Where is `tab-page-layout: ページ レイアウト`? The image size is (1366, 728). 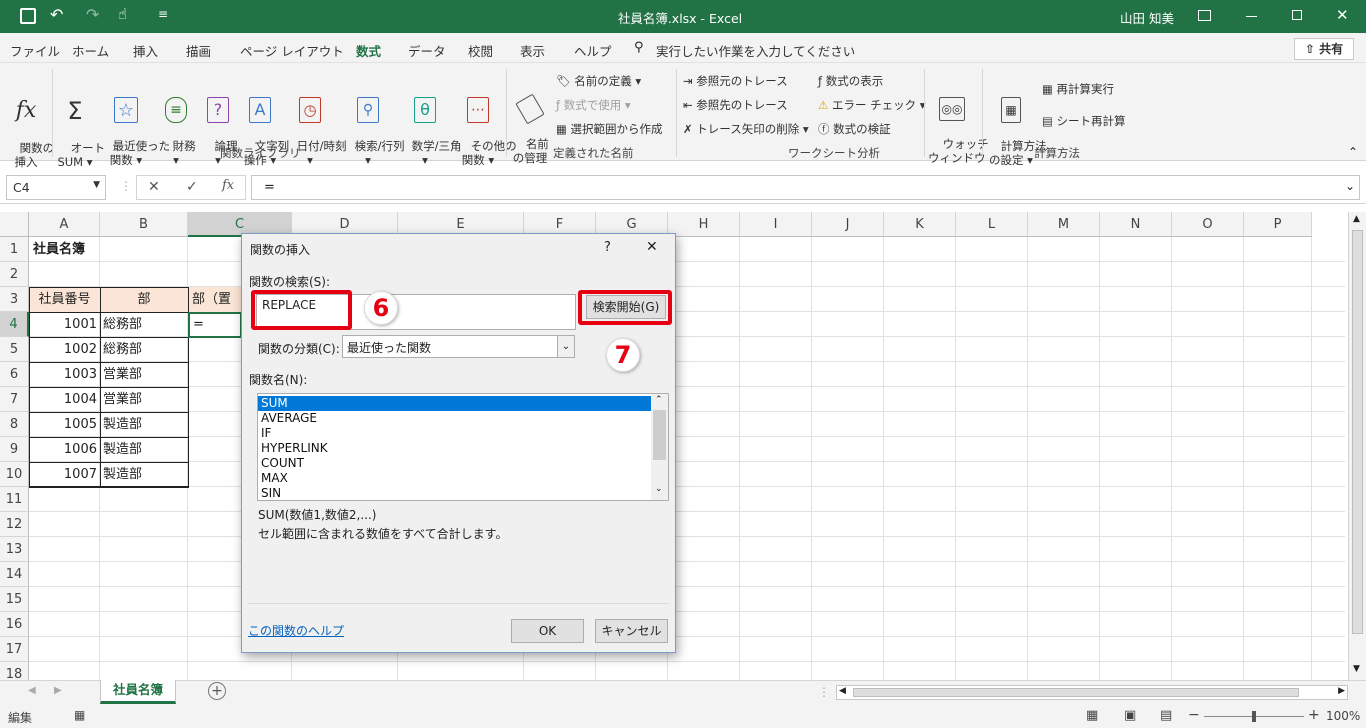
tab-page-layout: ページ レイアウト is located at coordinates (292, 50).